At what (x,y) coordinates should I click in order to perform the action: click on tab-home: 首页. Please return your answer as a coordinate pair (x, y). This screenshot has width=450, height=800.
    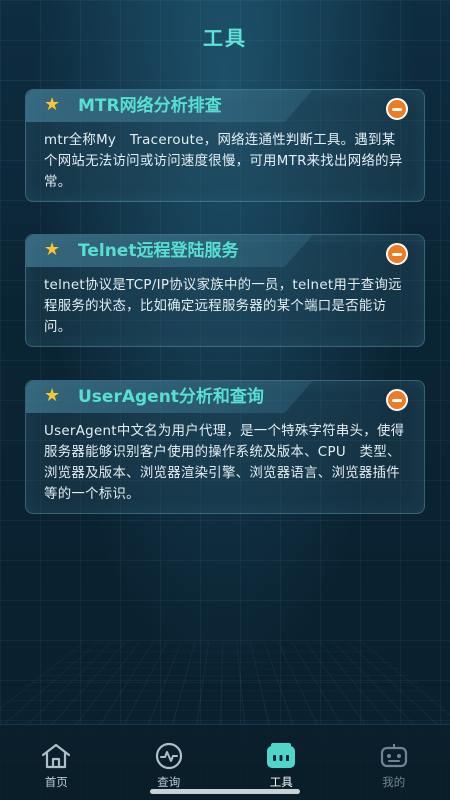
    Looking at the image, I should click on (56, 762).